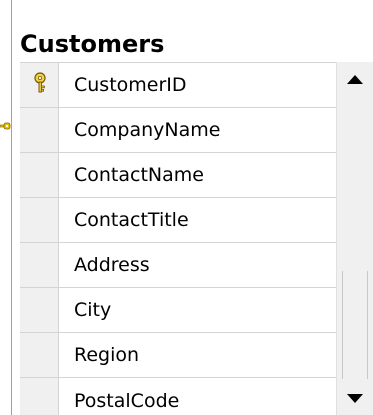 This screenshot has height=415, width=373. I want to click on scroll-down-arrow-icon, so click(355, 398).